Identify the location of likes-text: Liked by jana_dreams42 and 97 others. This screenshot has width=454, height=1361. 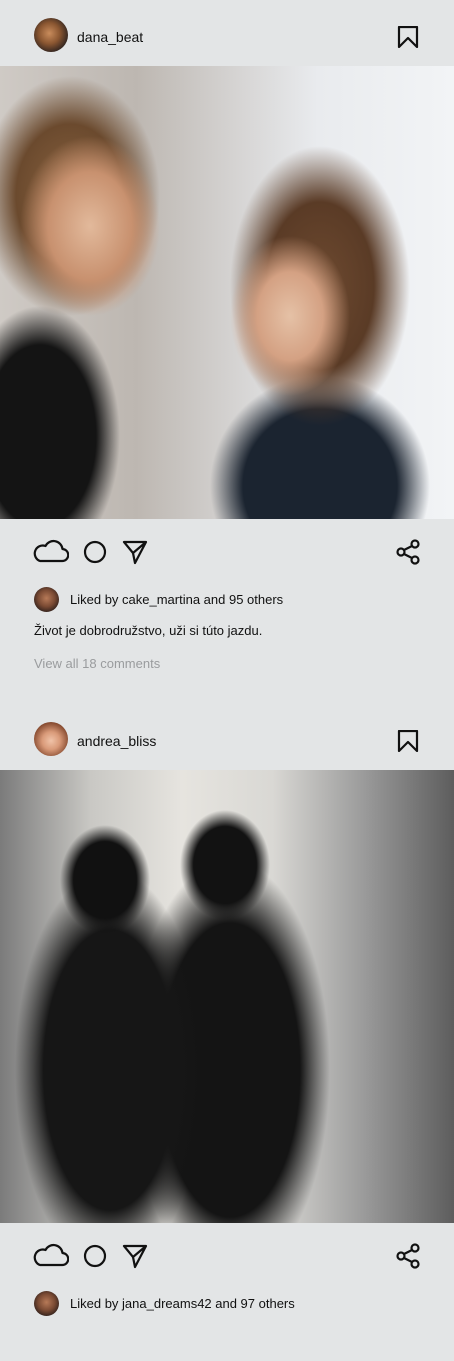
(182, 1303).